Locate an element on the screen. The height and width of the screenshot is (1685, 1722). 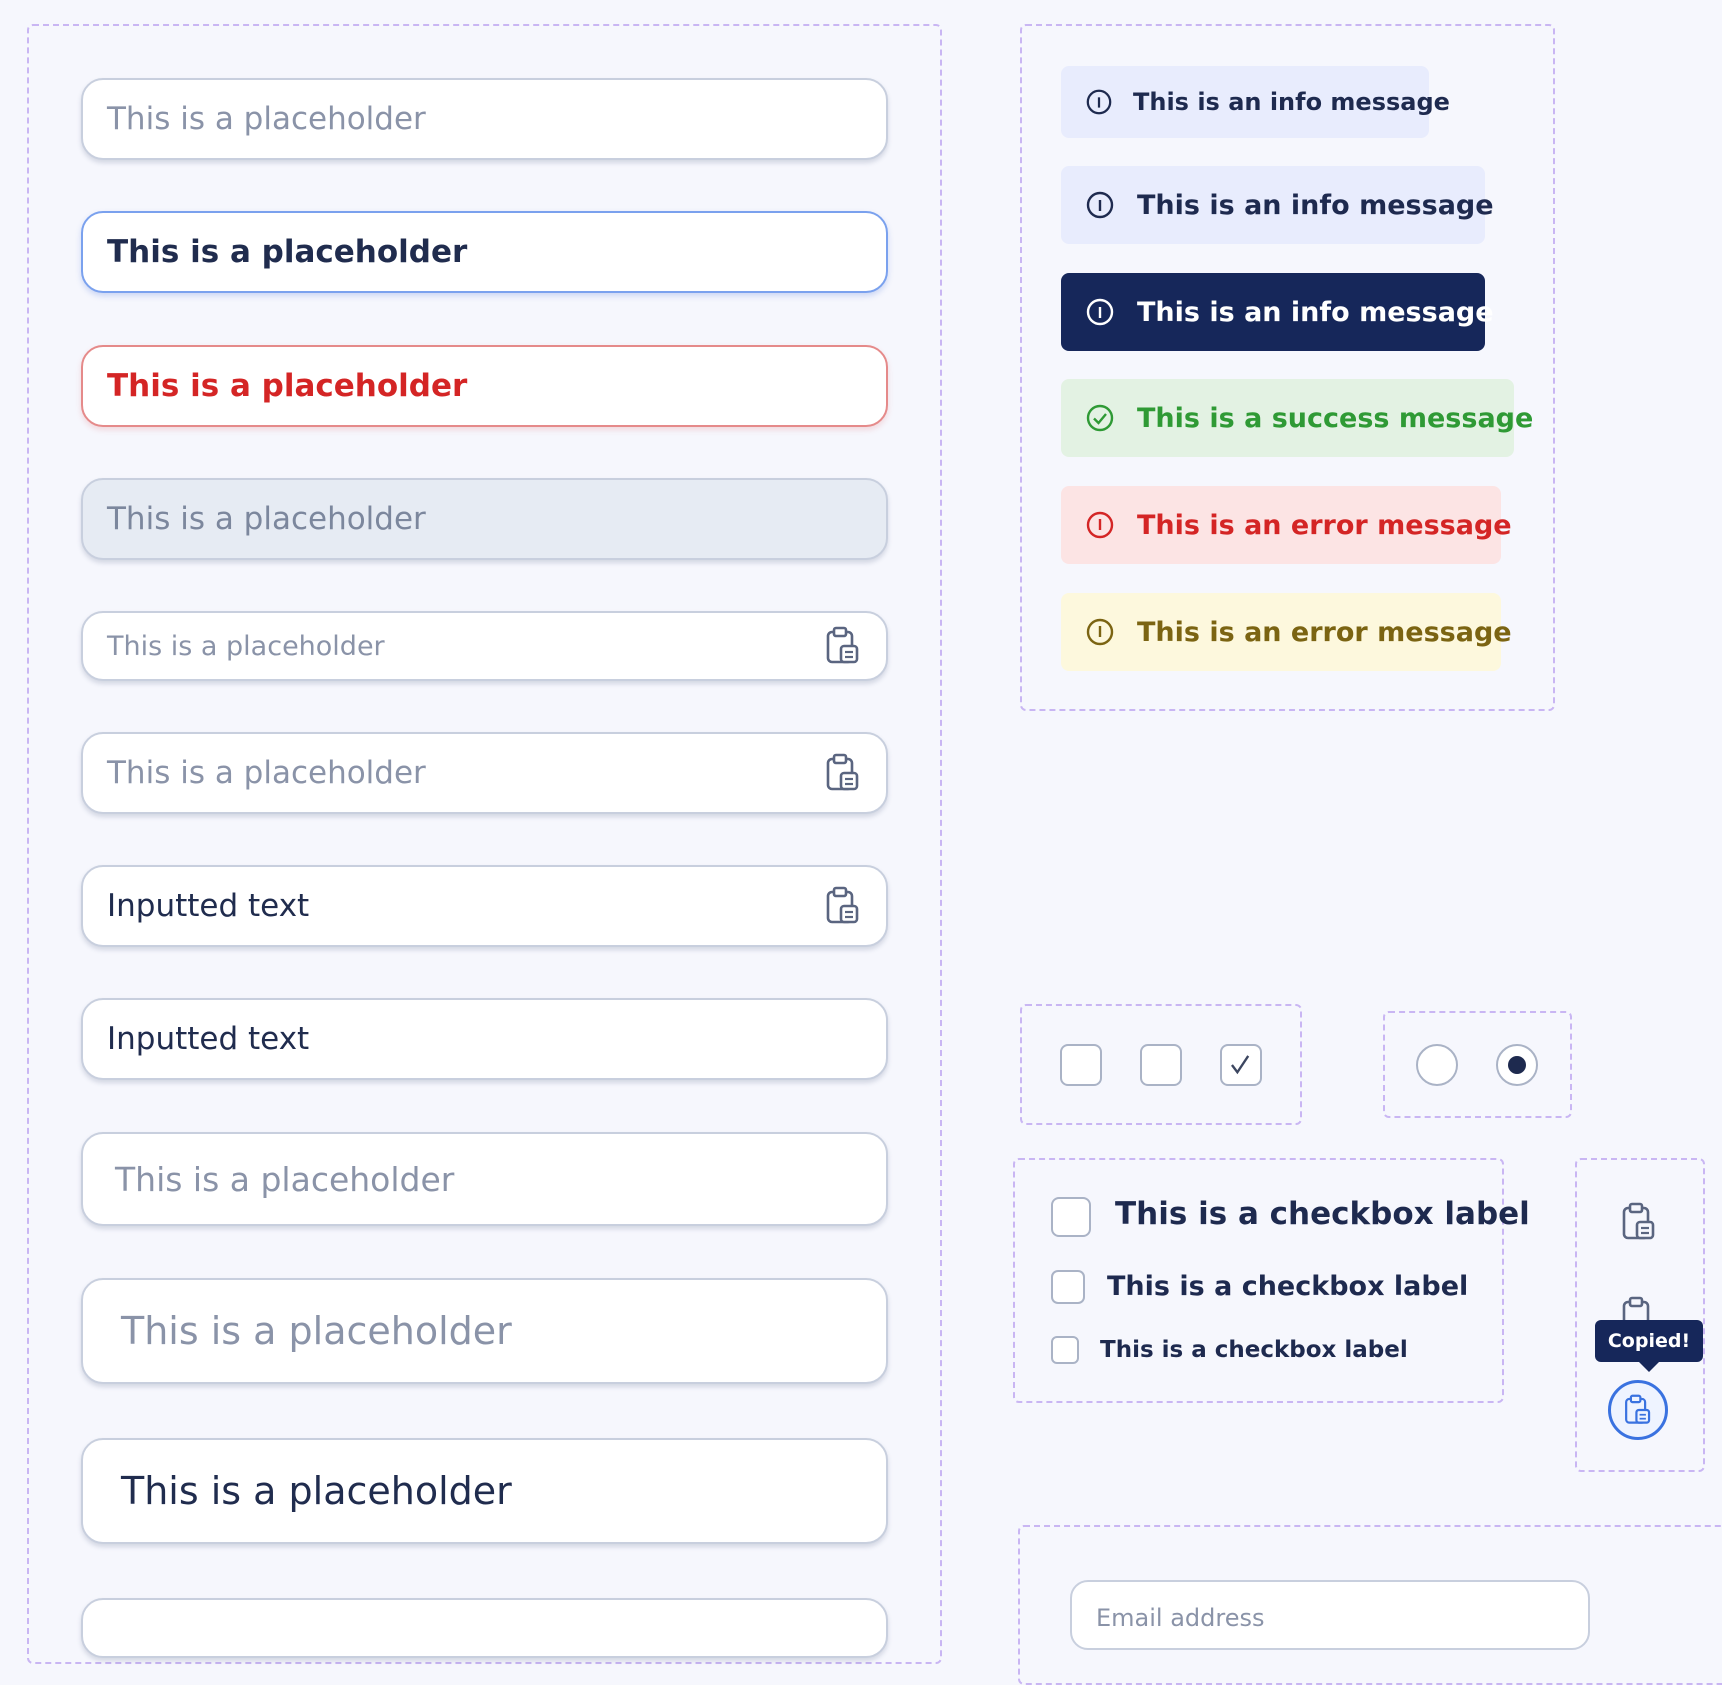
copied-tooltip: Copied! is located at coordinates (1649, 1346).